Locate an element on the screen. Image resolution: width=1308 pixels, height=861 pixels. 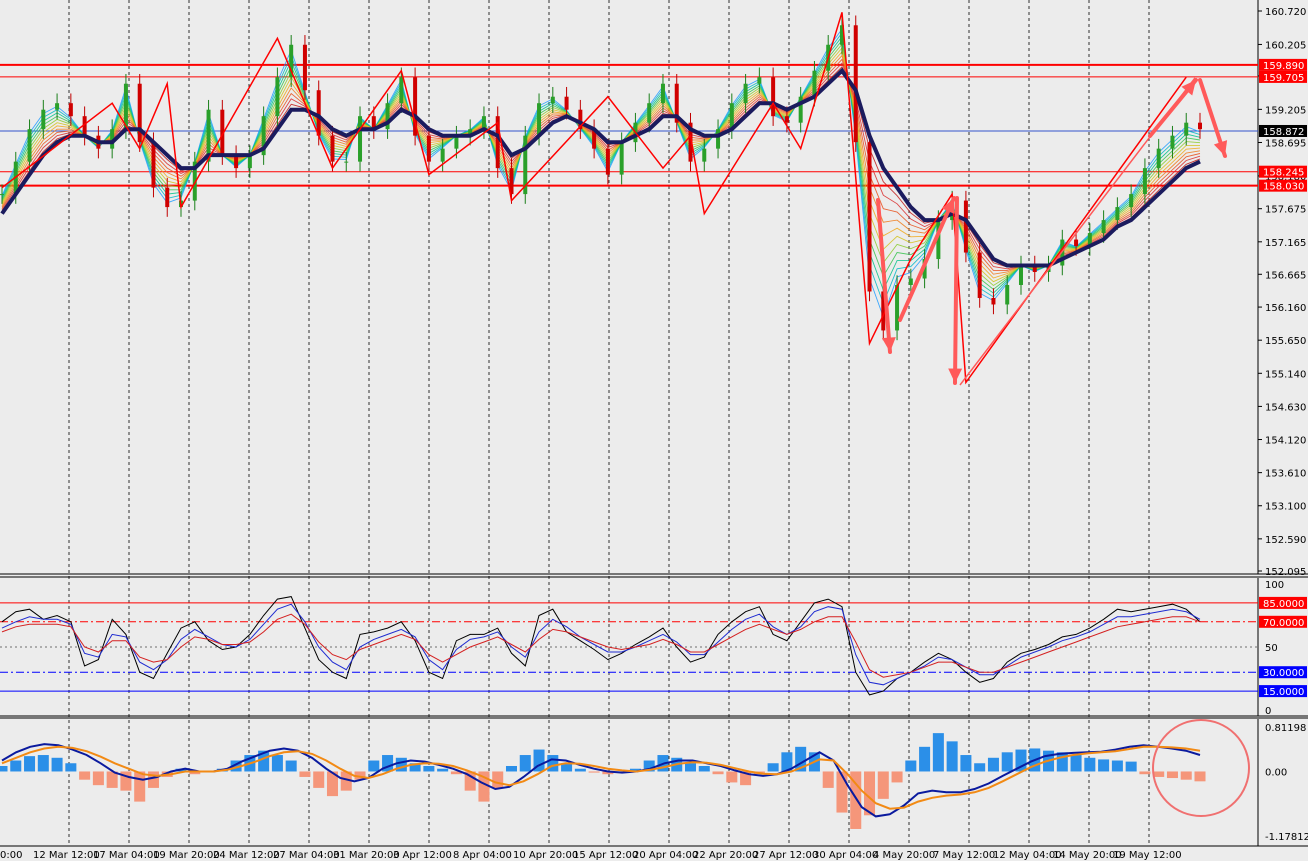
y-tick-label: 160.720 is located at coordinates (1285, 12).